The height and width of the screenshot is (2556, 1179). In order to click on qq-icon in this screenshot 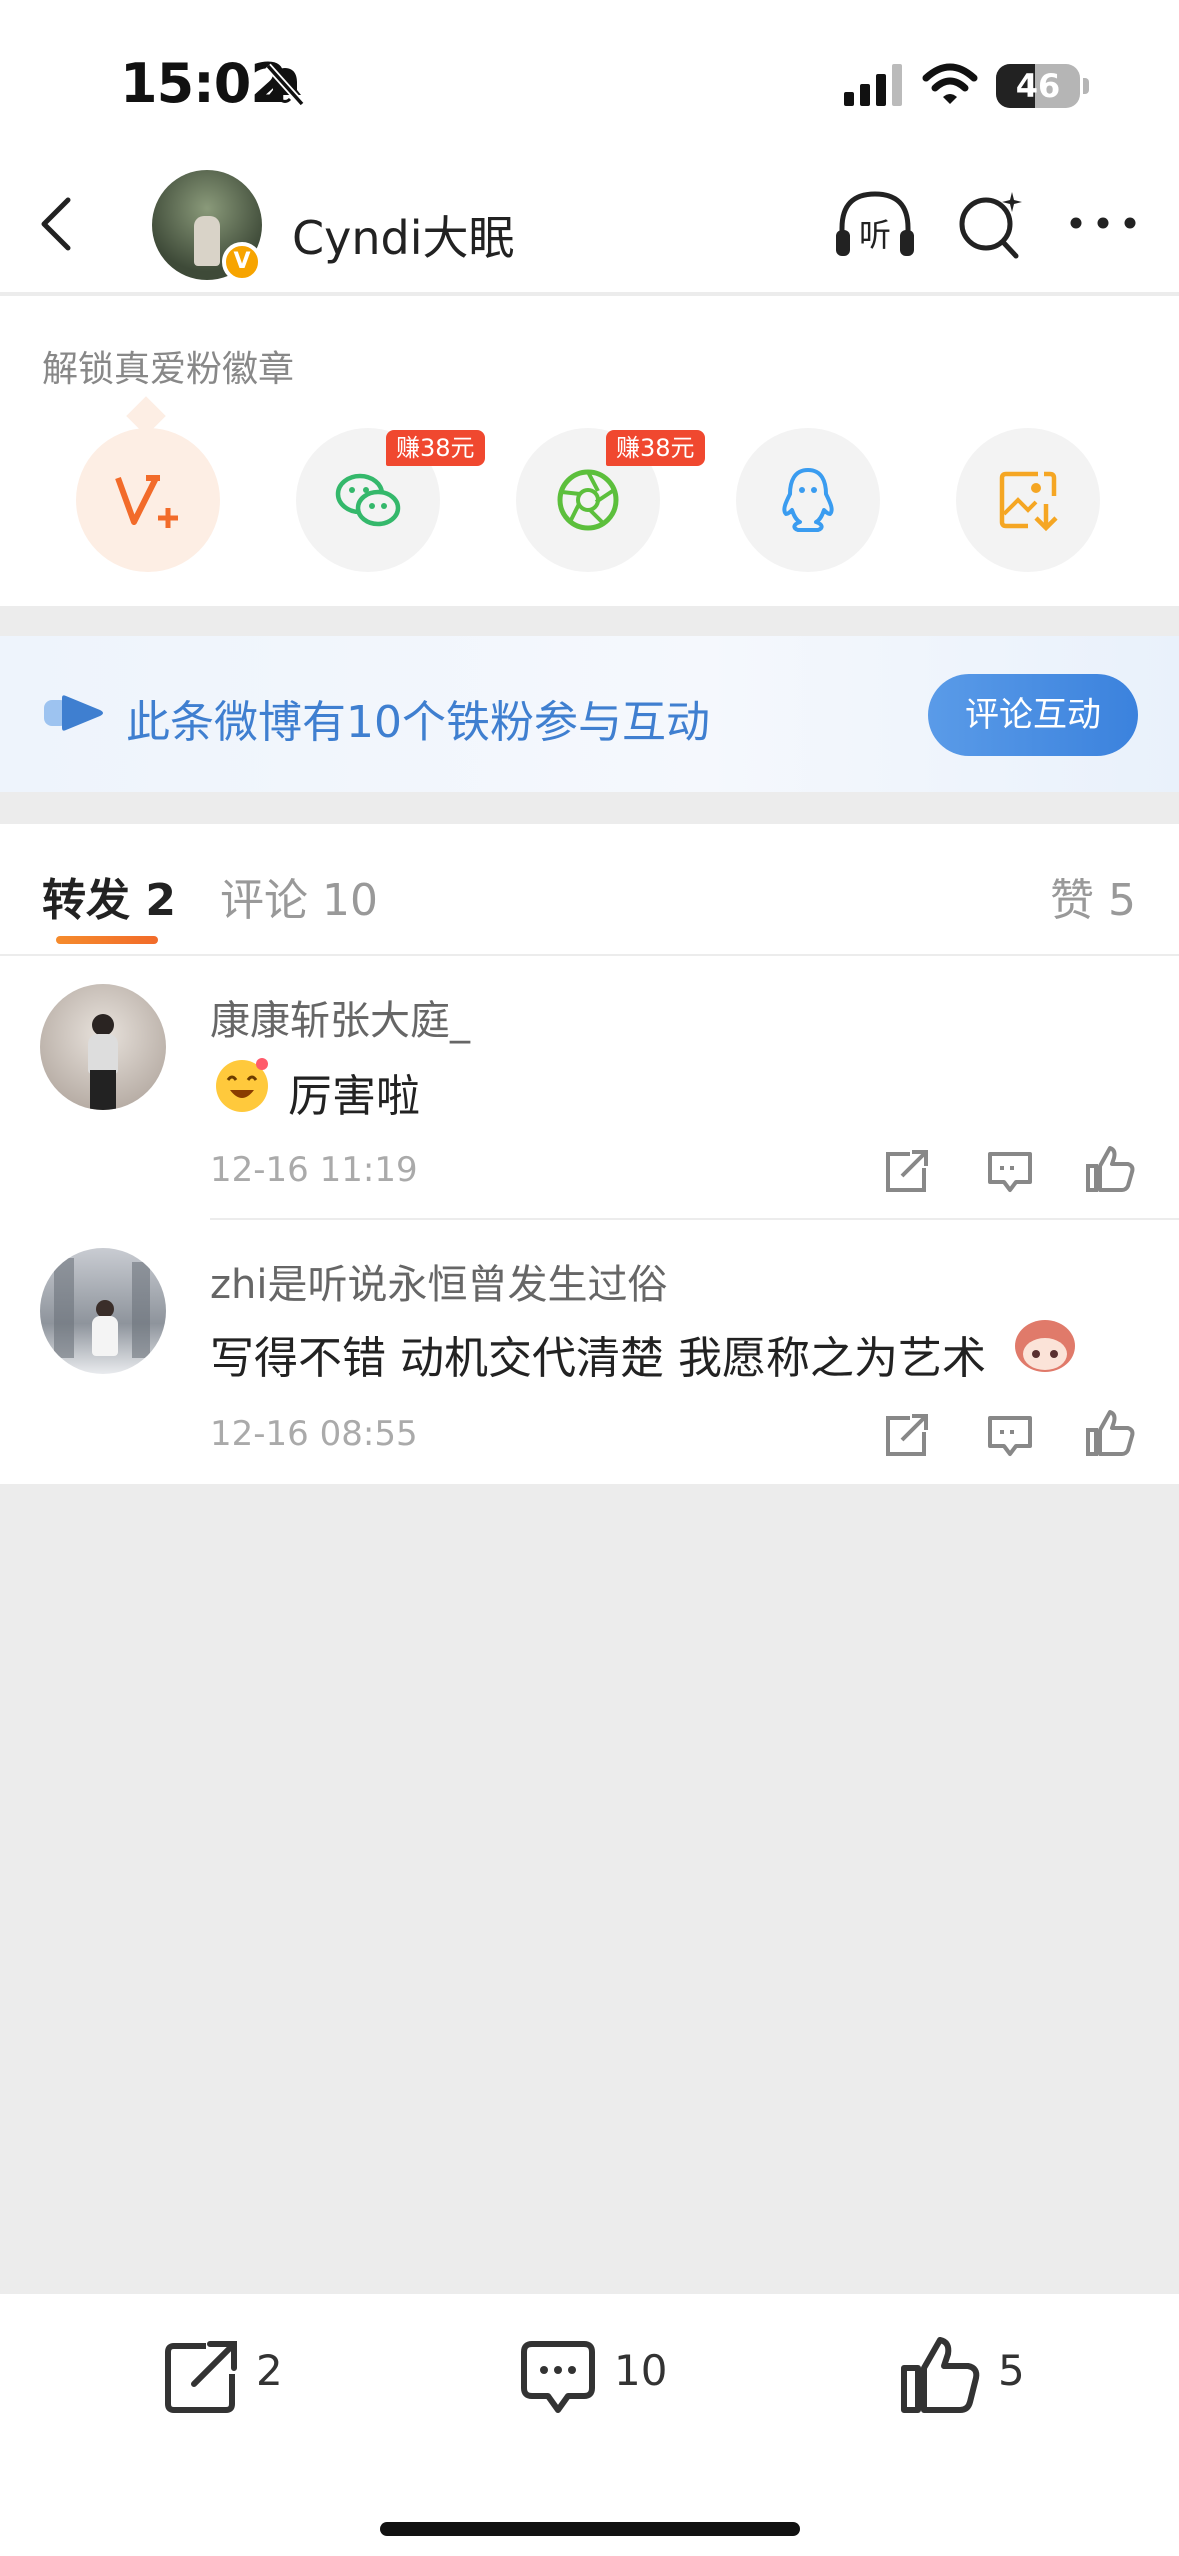, I will do `click(808, 500)`.